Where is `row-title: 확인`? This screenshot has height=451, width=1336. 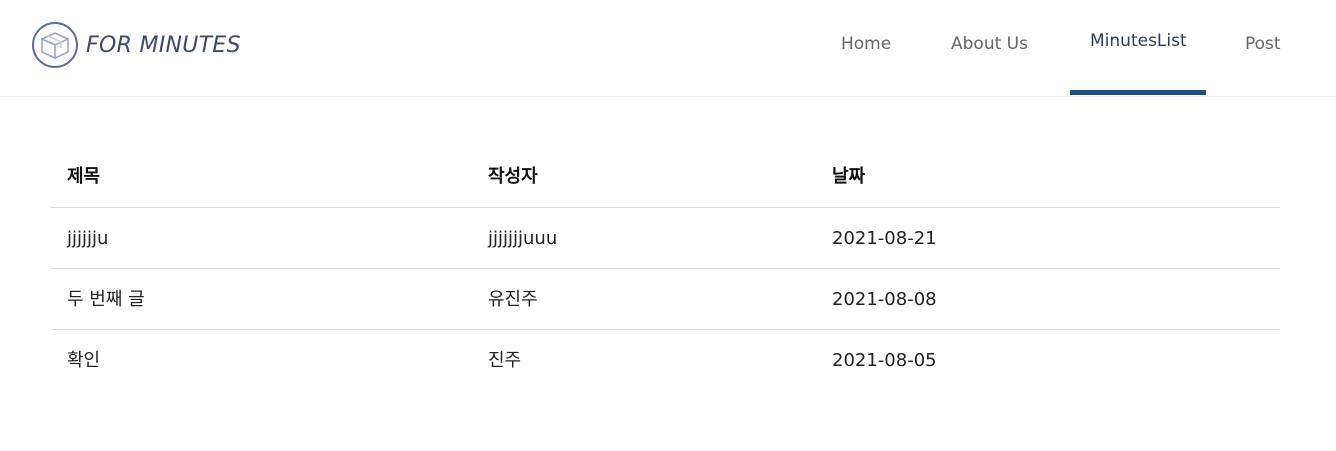 row-title: 확인 is located at coordinates (83, 360).